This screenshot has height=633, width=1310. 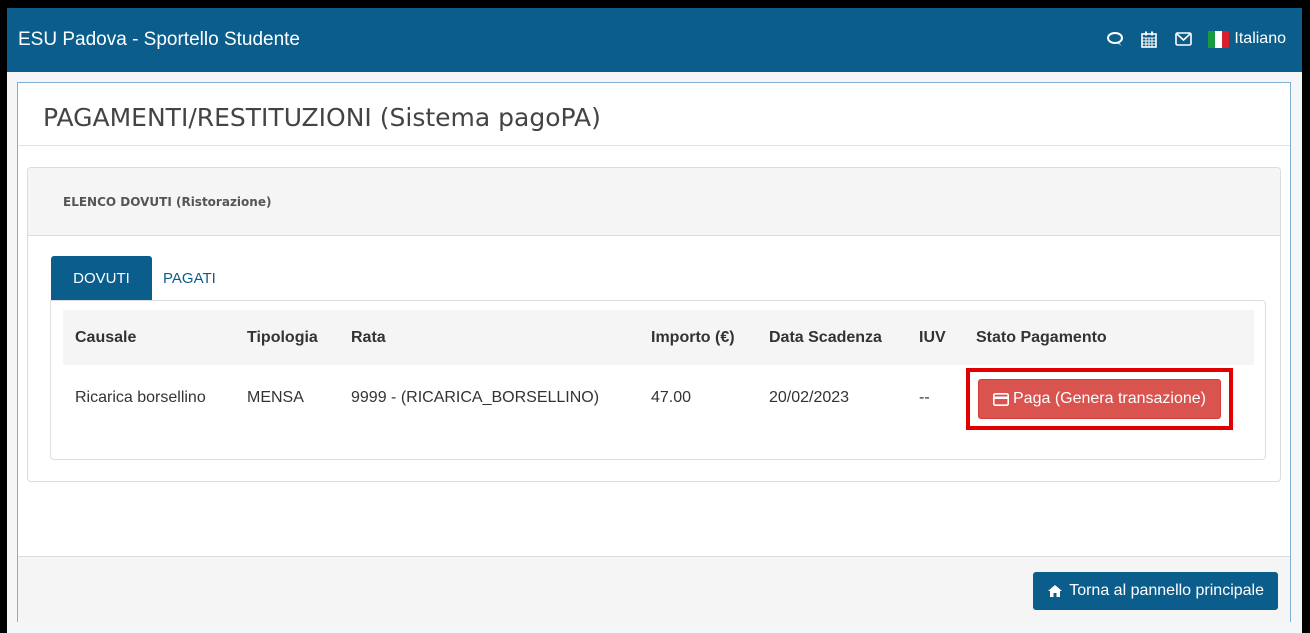 What do you see at coordinates (1041, 337) in the screenshot?
I see `col-stato-pagamento: Stato Pagamento` at bounding box center [1041, 337].